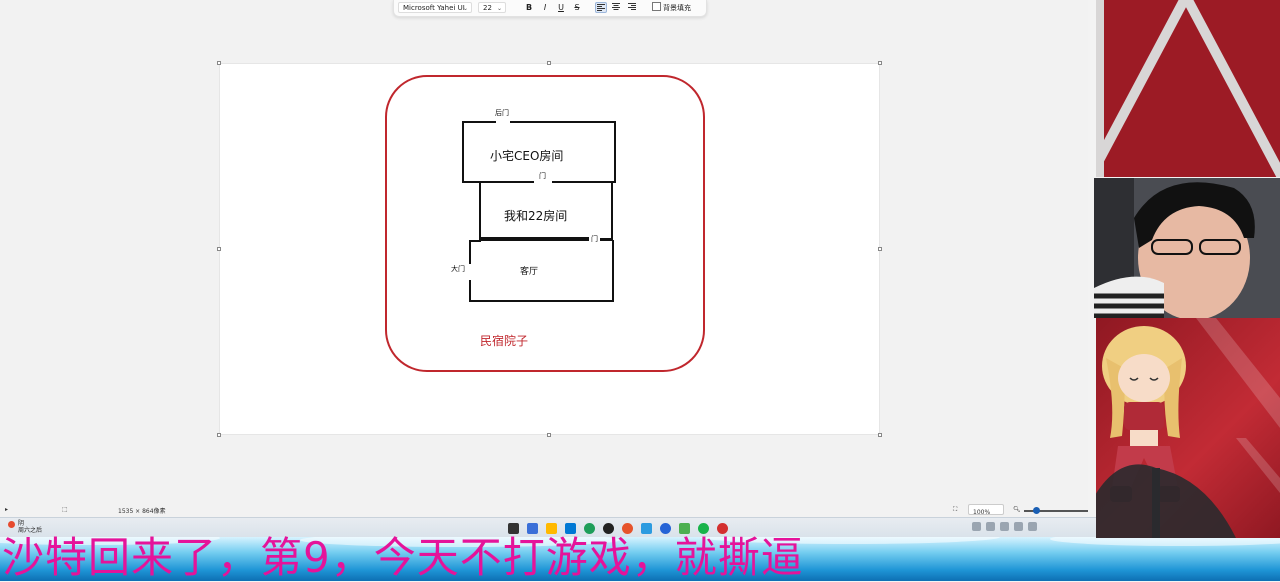 The height and width of the screenshot is (582, 1280). I want to click on font-size-value: 22, so click(487, 8).